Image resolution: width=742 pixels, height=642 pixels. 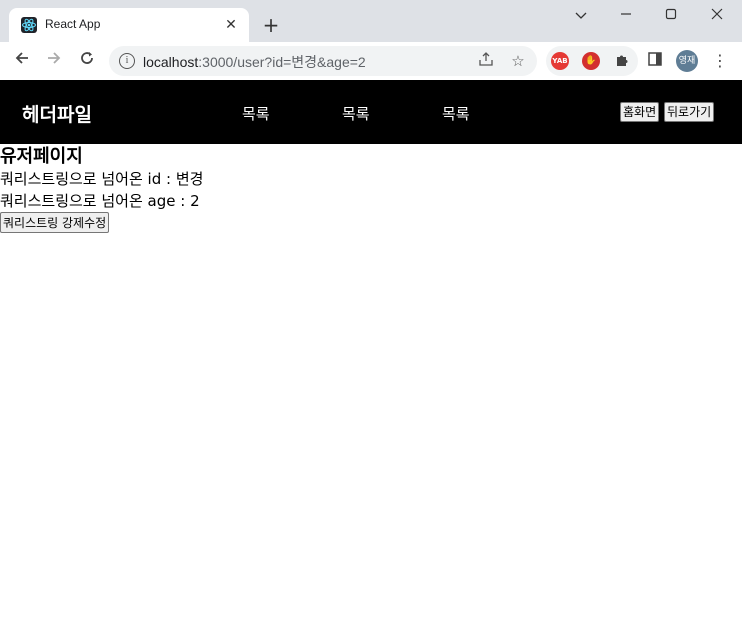 What do you see at coordinates (655, 61) in the screenshot?
I see `side-panel-icon` at bounding box center [655, 61].